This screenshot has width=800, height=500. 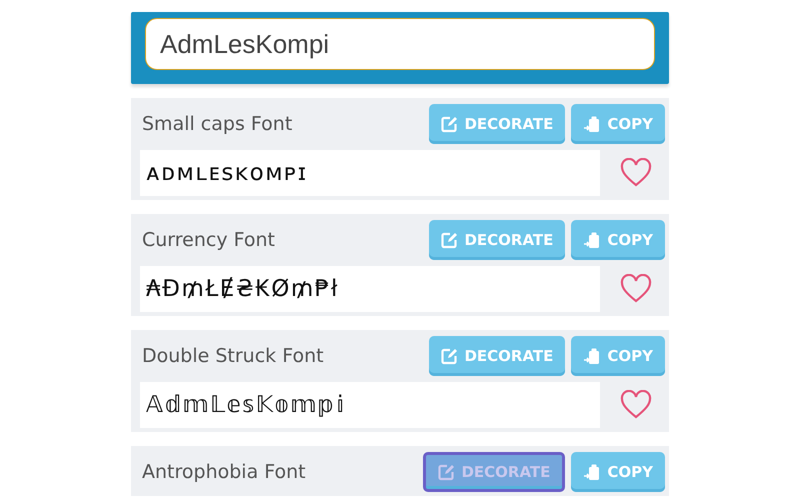 I want to click on styled-text: ₳Đ₥ŁɆ₴₭Ø₥₱ł, so click(x=242, y=289).